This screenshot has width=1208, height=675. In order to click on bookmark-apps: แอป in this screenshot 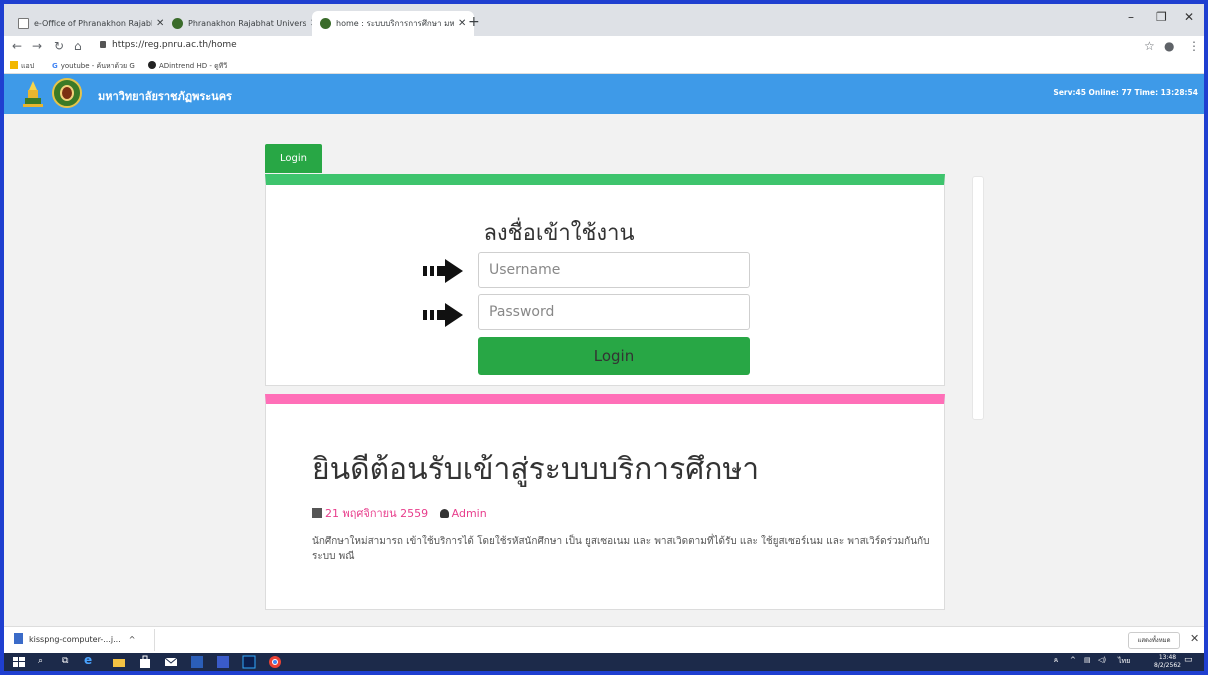, I will do `click(22, 66)`.